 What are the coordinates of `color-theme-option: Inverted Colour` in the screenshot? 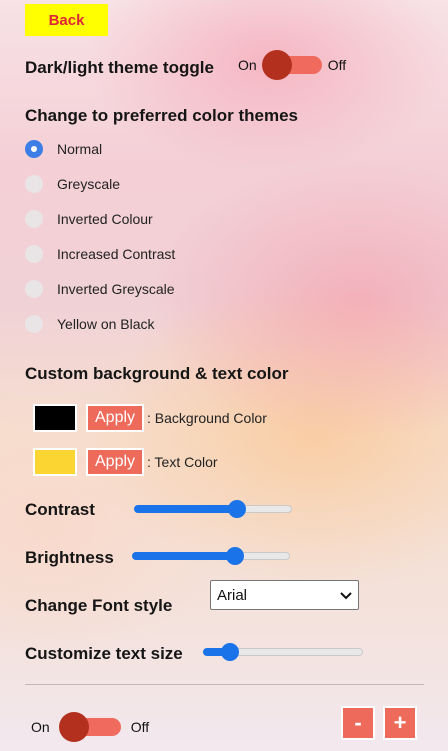 It's located at (89, 219).